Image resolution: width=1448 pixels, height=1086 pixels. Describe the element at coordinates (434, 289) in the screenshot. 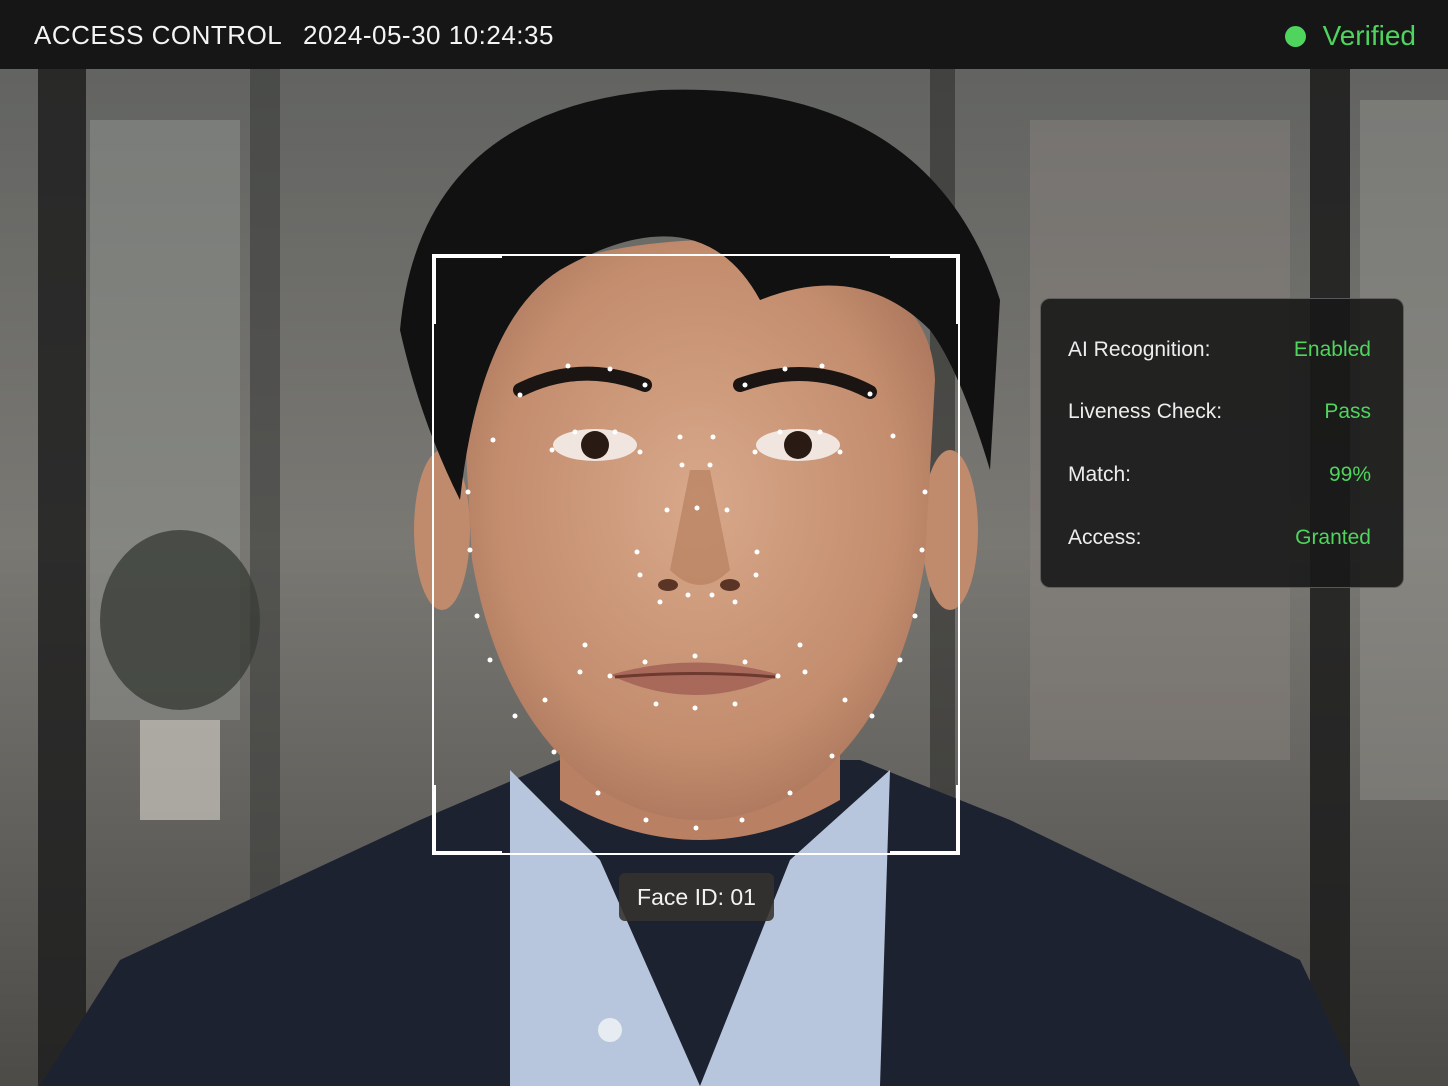

I see `corner-top-left-v` at that location.